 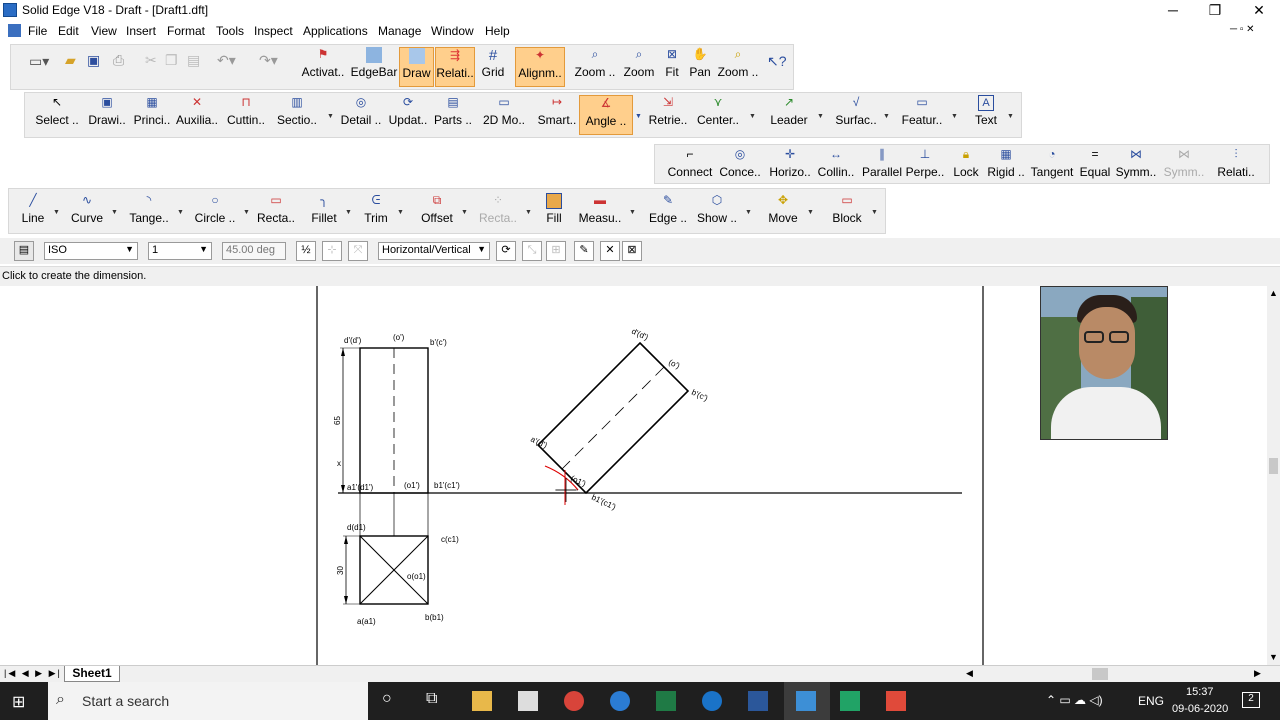 I want to click on connect-button: ⌐ Connect, so click(x=690, y=165).